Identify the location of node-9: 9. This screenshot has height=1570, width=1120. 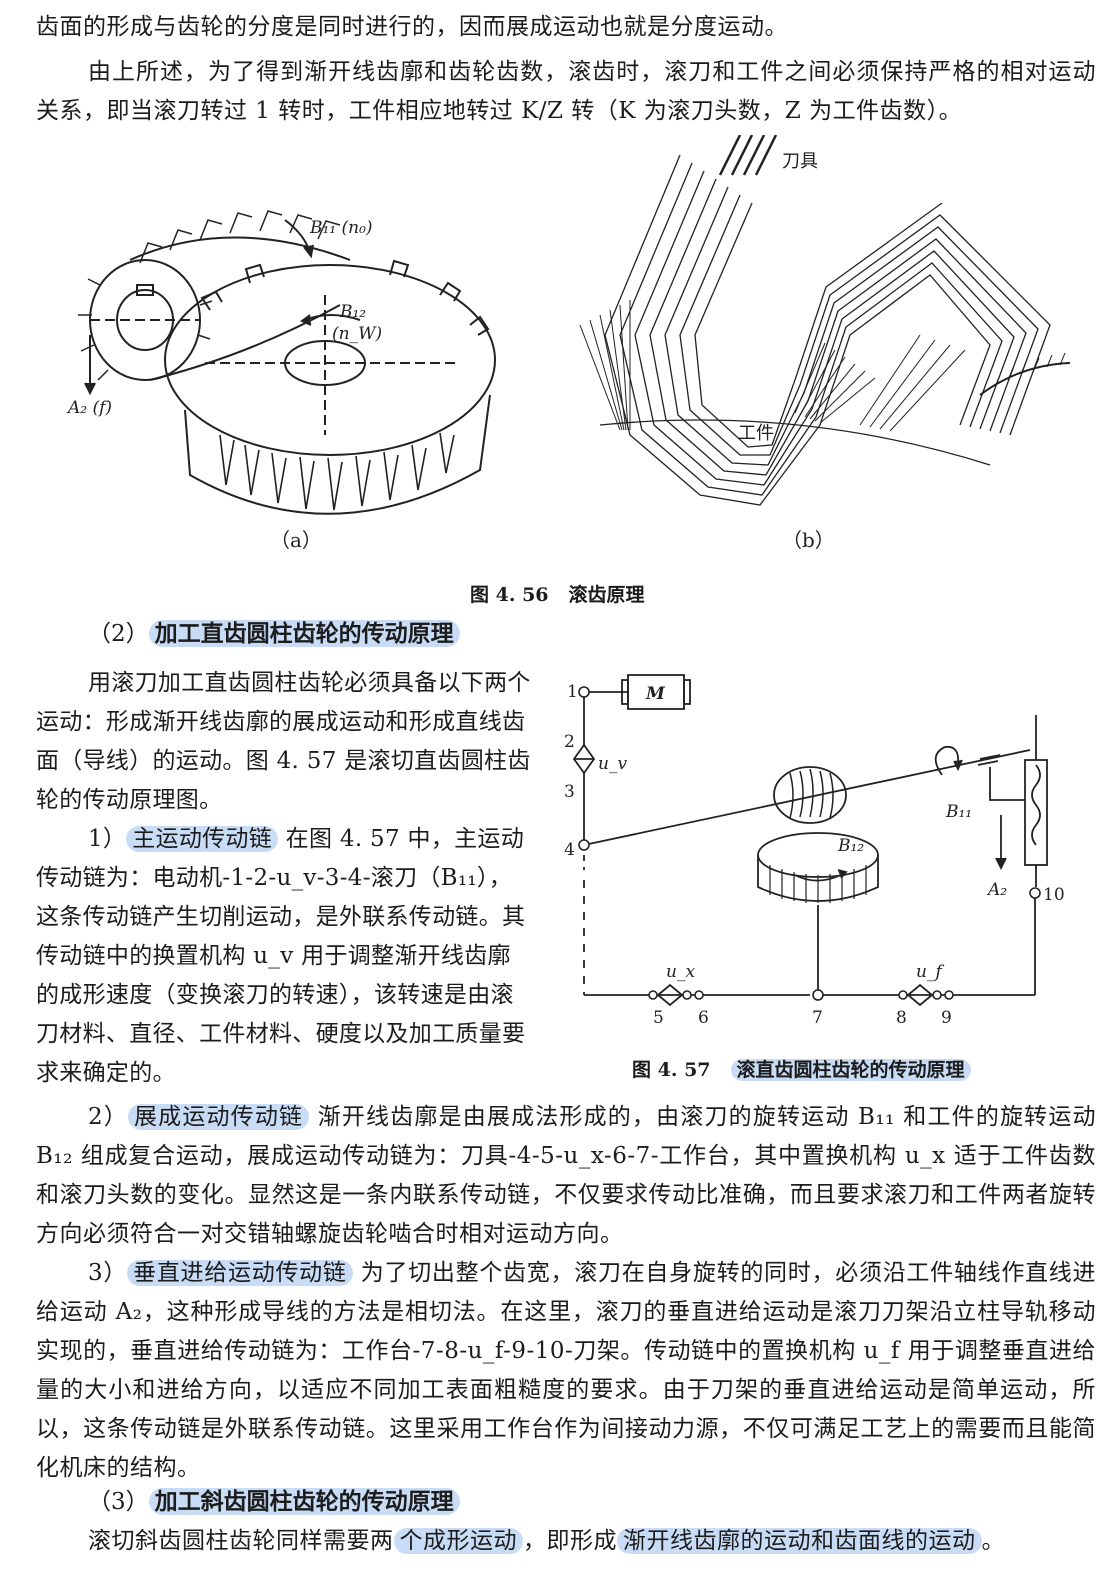
(946, 1018).